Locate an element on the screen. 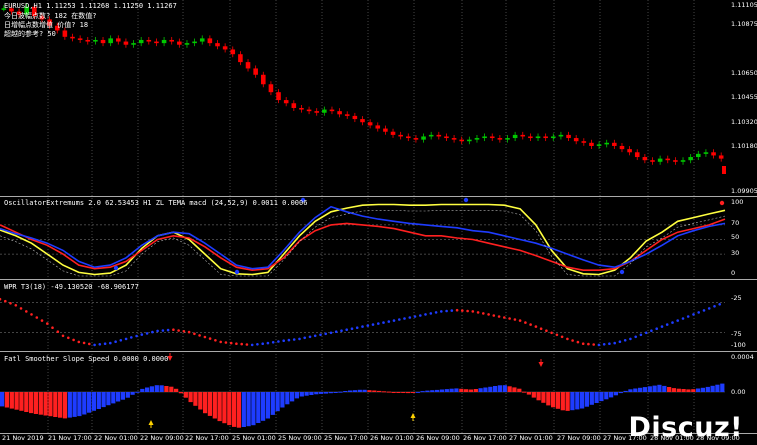 This screenshot has height=445, width=757. time-tick-2: 22 Nov 01:00 is located at coordinates (116, 438).